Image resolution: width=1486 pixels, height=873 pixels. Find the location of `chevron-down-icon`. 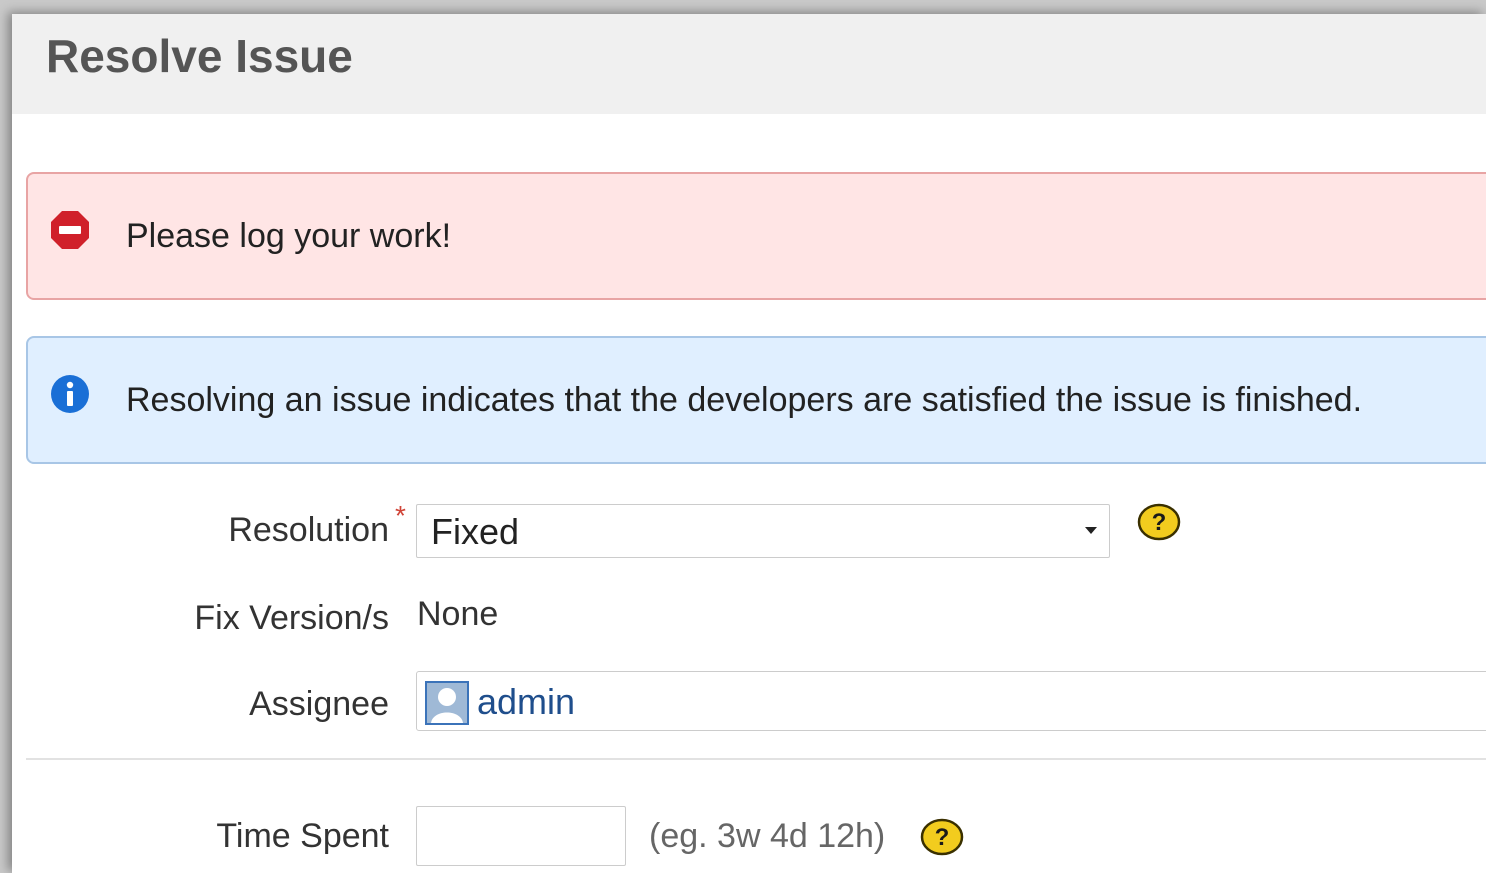

chevron-down-icon is located at coordinates (1091, 530).